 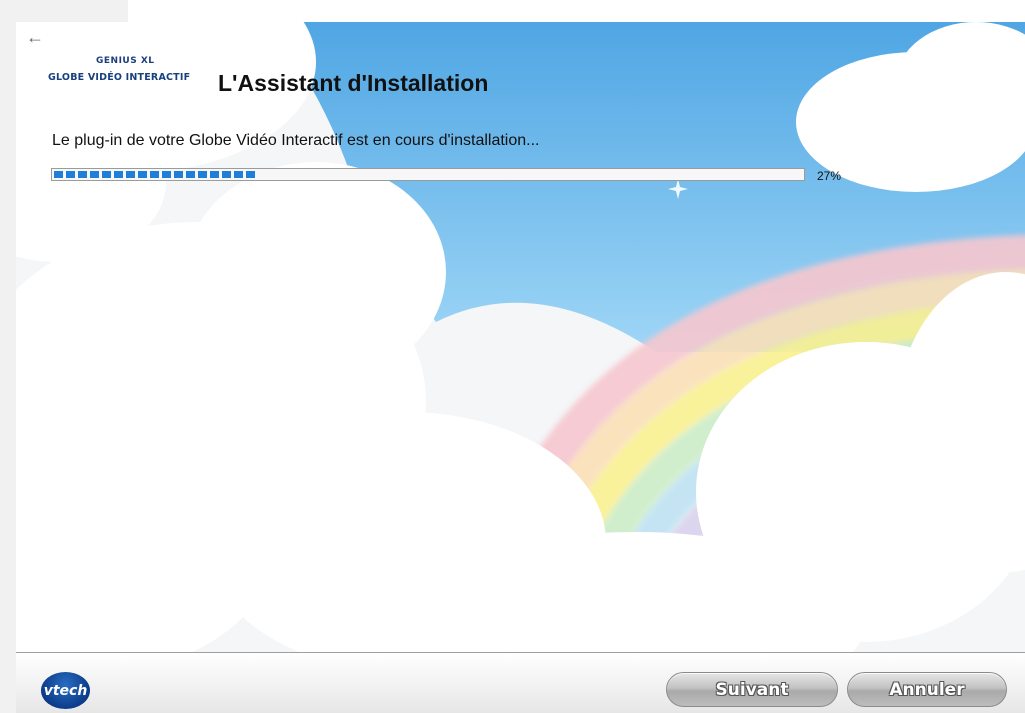 What do you see at coordinates (829, 176) in the screenshot?
I see `progress-percent: 27%` at bounding box center [829, 176].